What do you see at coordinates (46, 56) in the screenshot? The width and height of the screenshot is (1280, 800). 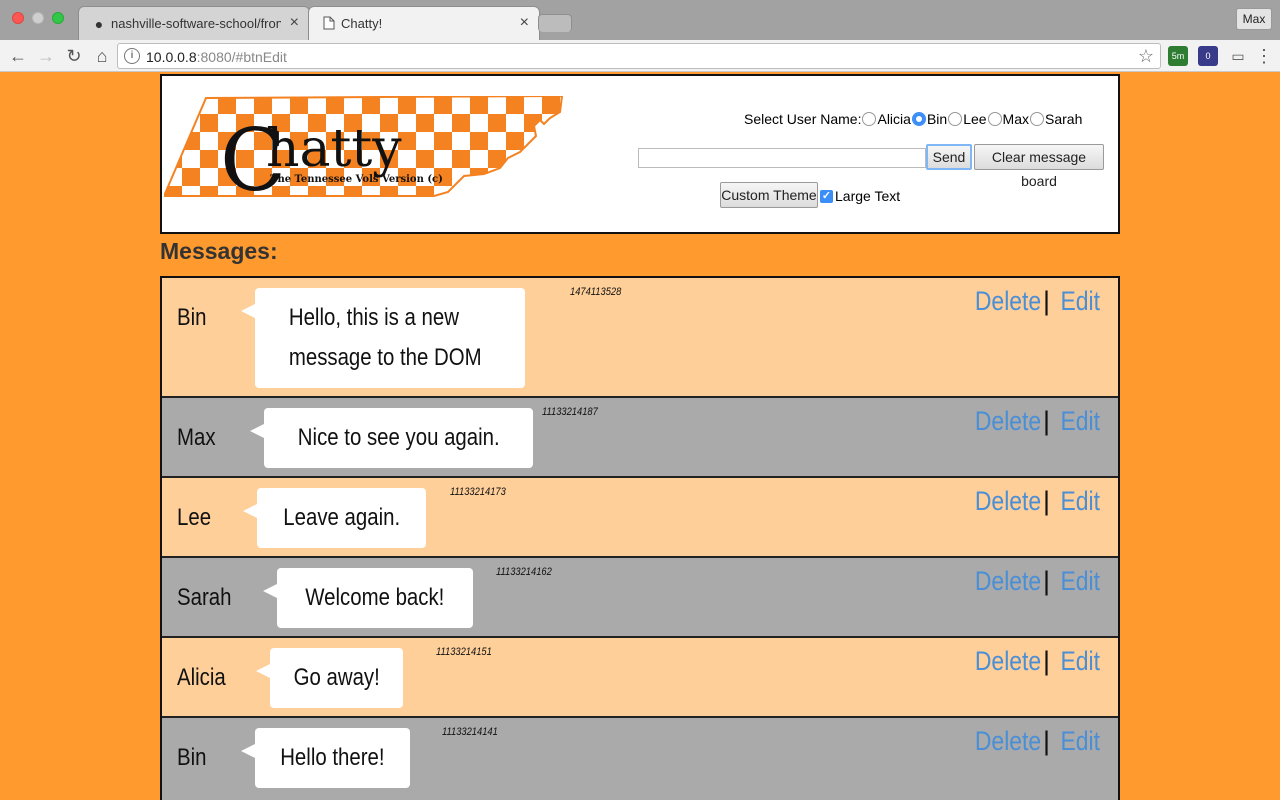 I see `forward-arrow-icon: →` at bounding box center [46, 56].